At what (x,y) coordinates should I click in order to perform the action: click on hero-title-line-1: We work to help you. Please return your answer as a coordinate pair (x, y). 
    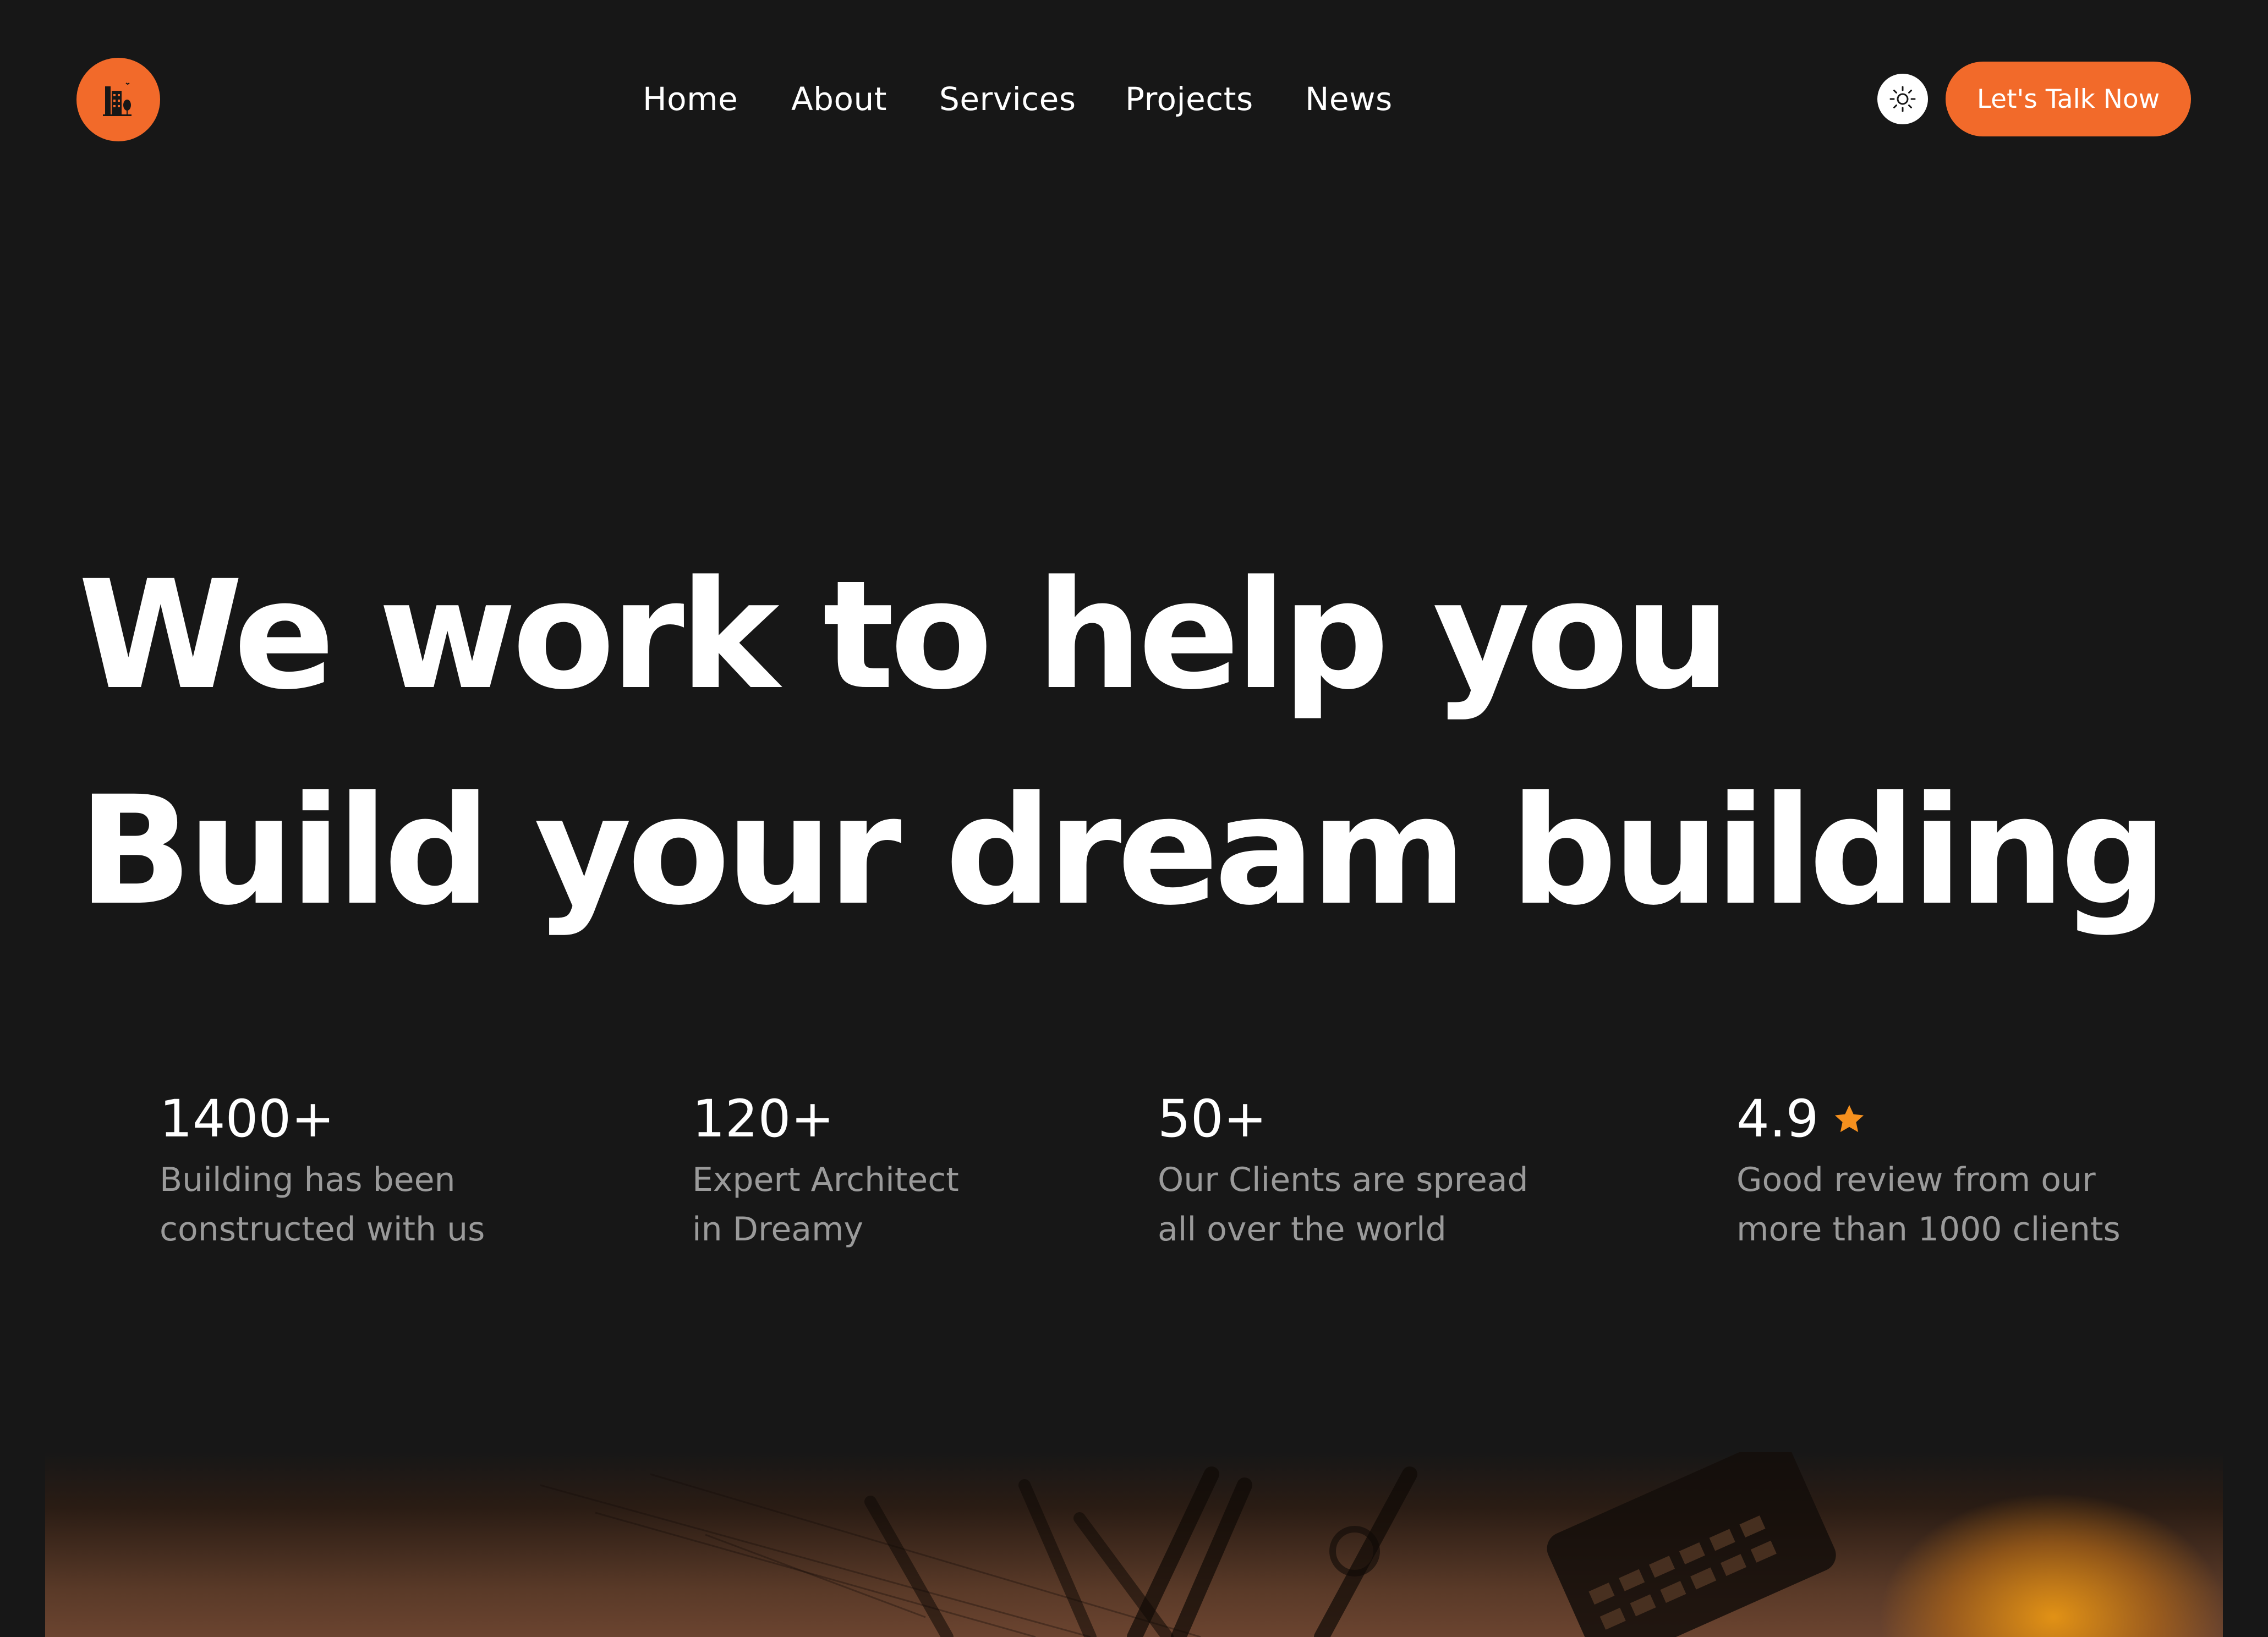
    Looking at the image, I should click on (904, 636).